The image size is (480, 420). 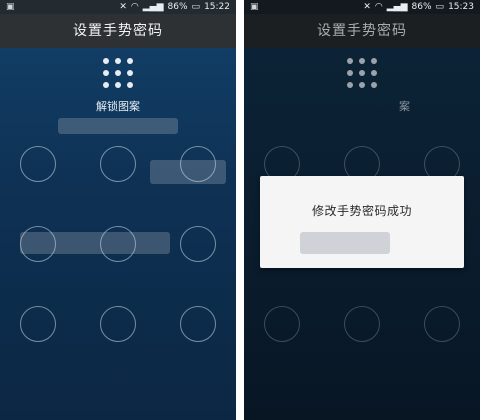 What do you see at coordinates (461, 7) in the screenshot?
I see `clock: 15:23` at bounding box center [461, 7].